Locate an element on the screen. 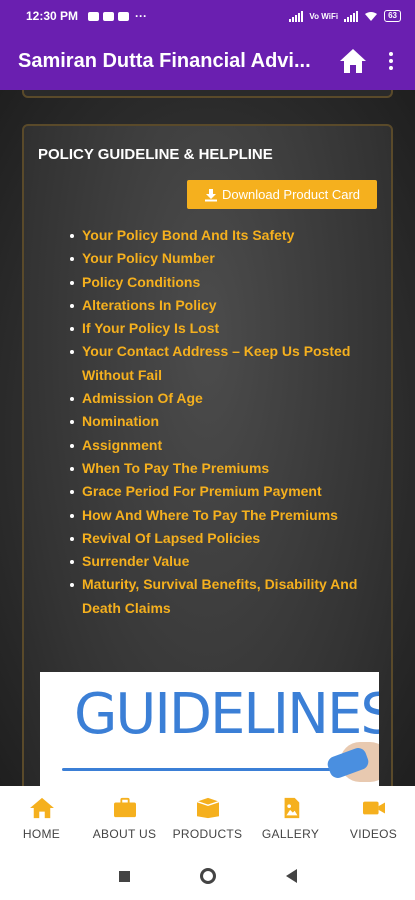  nav-gallery: GALLERY is located at coordinates (290, 819).